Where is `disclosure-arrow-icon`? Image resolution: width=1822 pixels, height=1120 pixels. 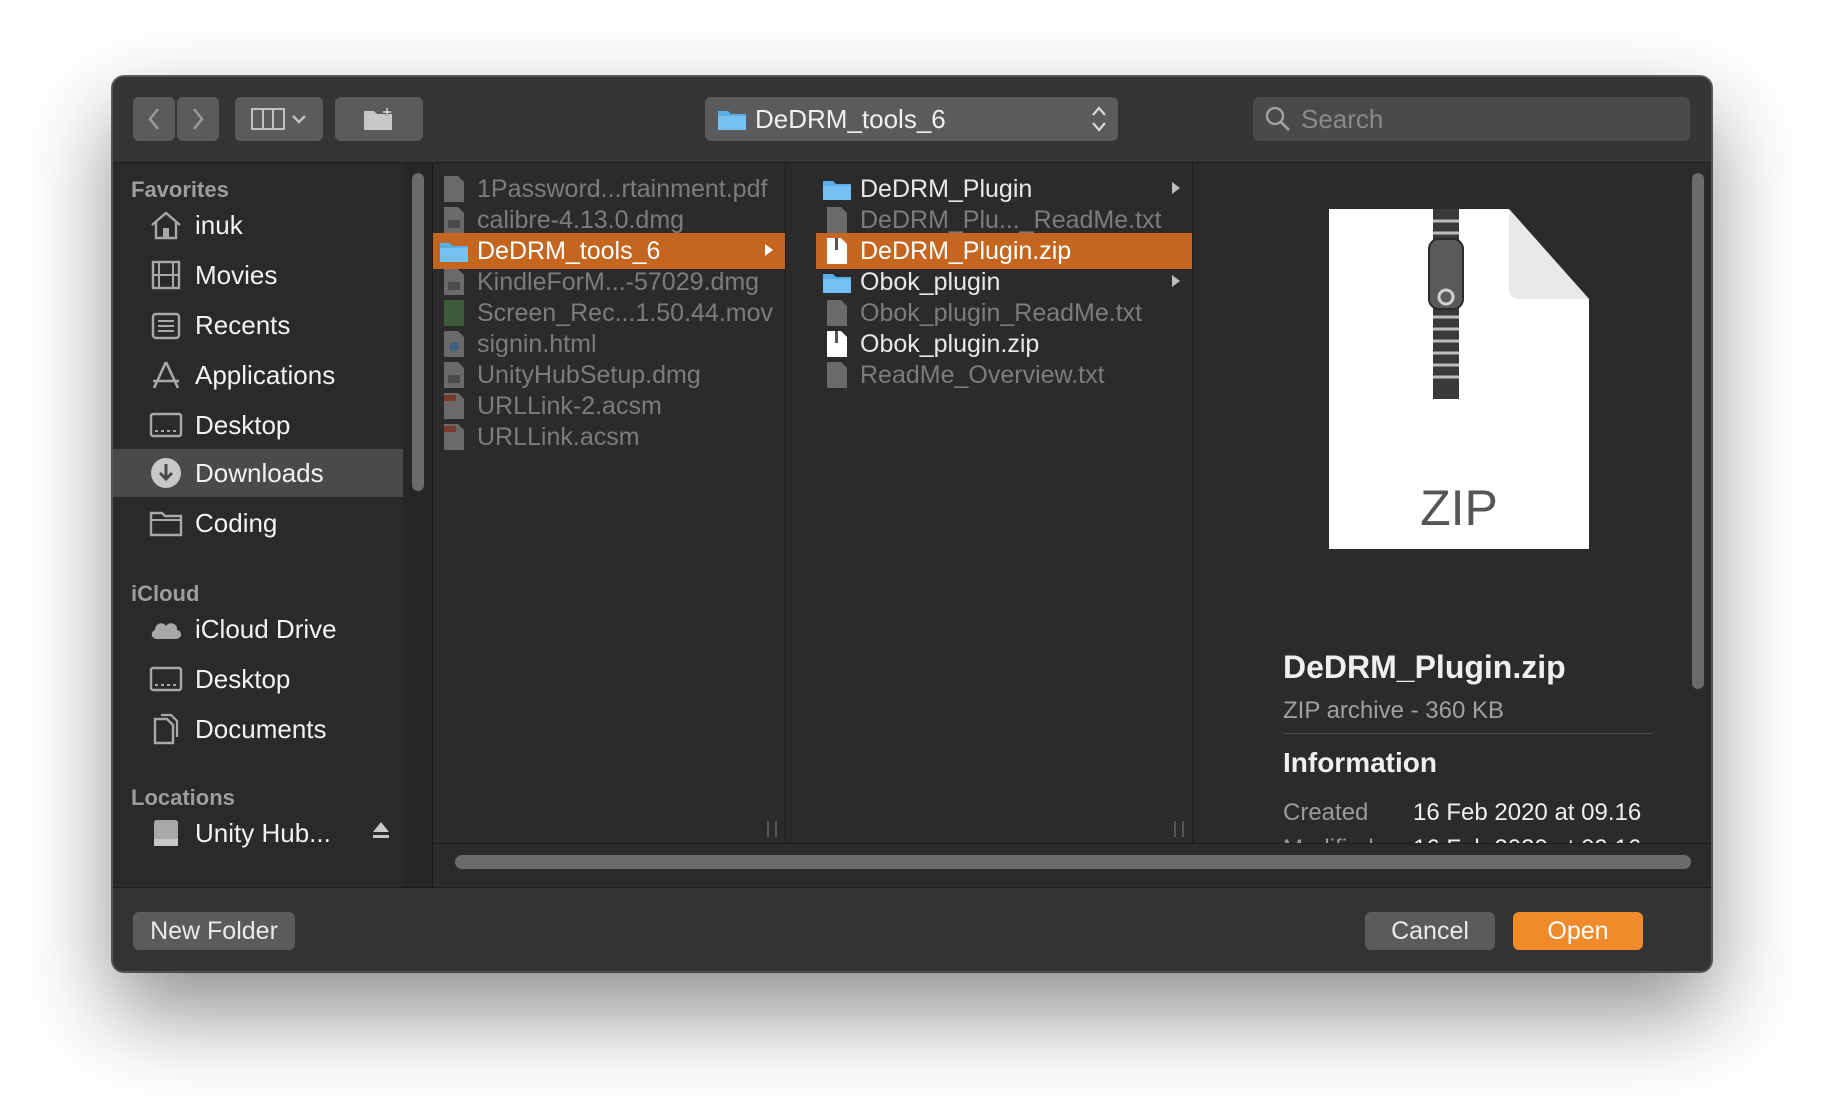
disclosure-arrow-icon is located at coordinates (769, 250).